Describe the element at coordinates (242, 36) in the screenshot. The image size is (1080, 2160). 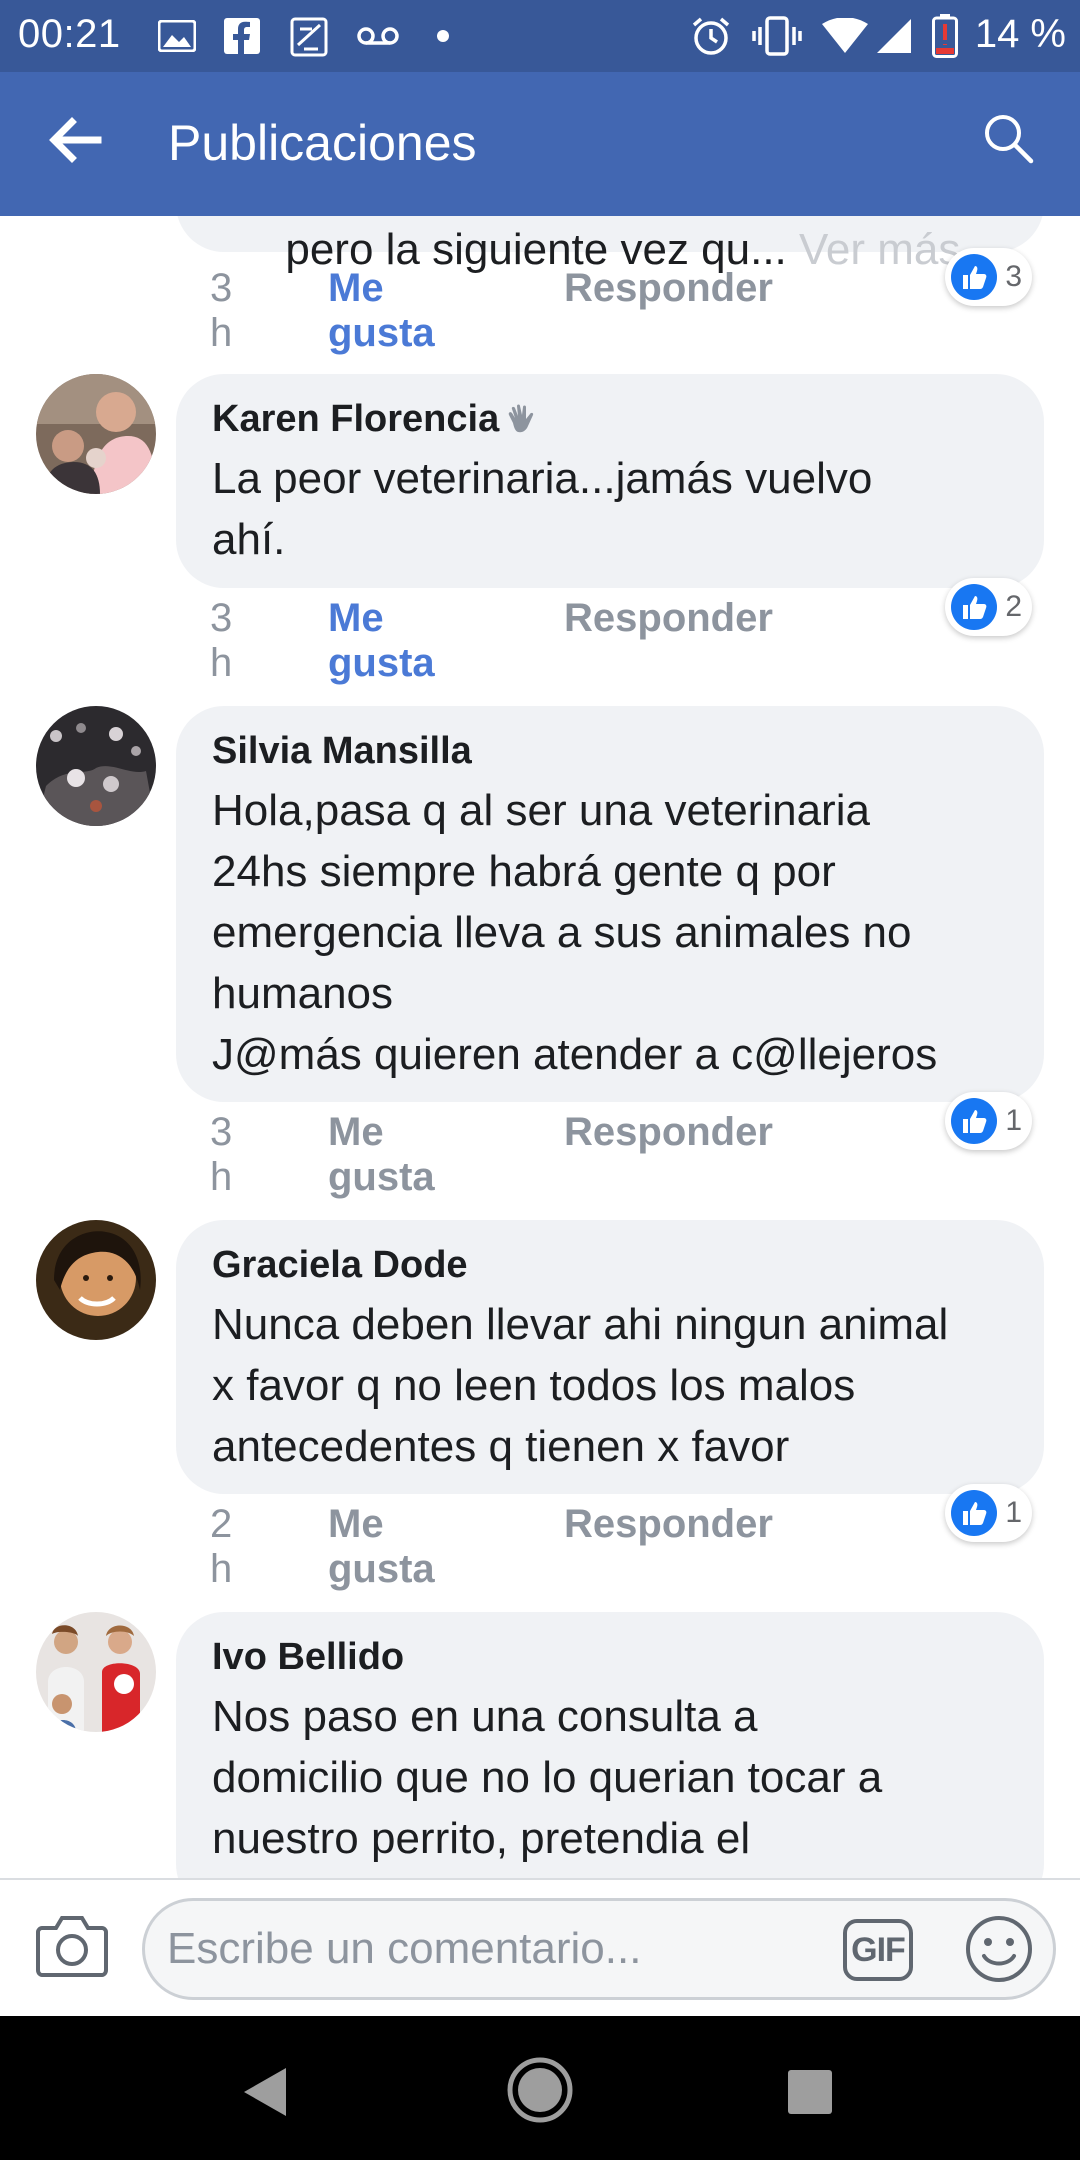
I see `facebook-icon` at that location.